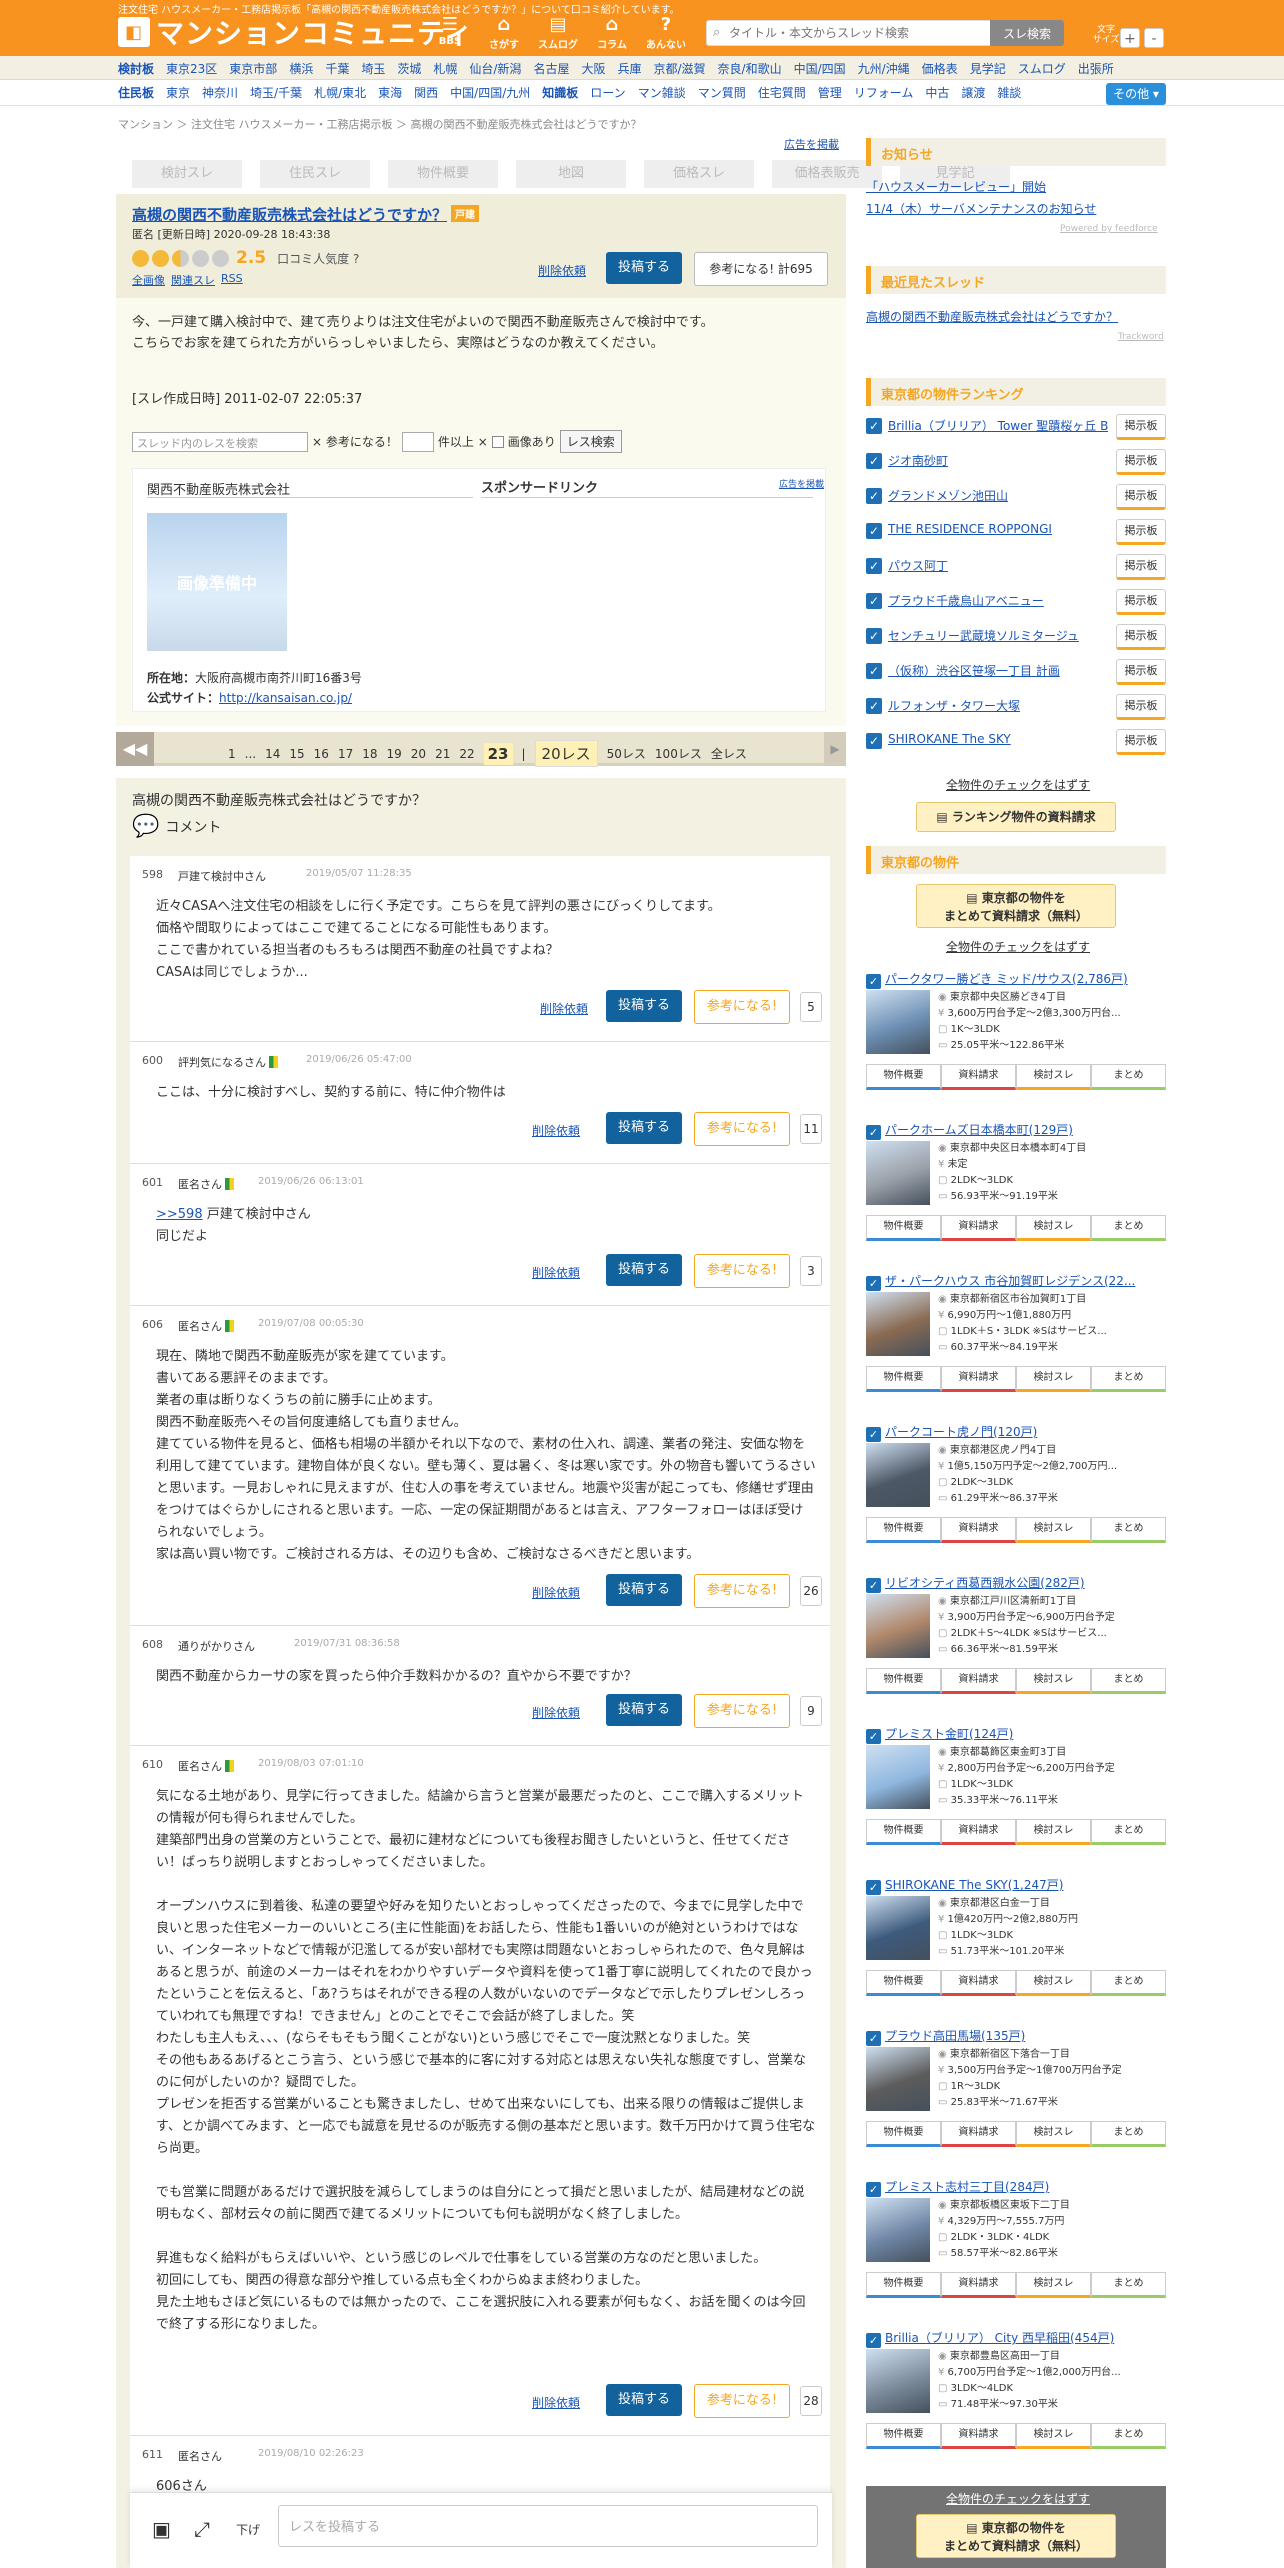 The width and height of the screenshot is (1284, 2568). I want to click on ranking-request-button: ▤ ランキング物件の資料請求, so click(1016, 817).